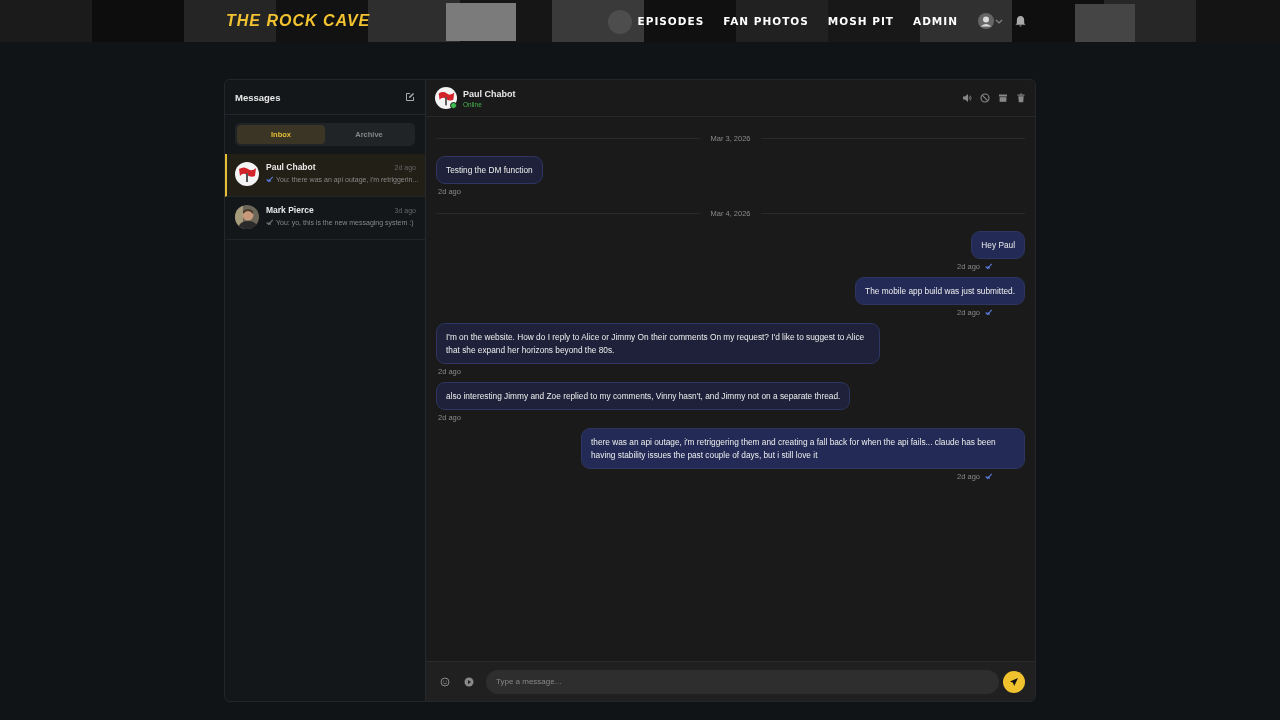 This screenshot has height=720, width=1280. I want to click on panel-title: Messages, so click(258, 97).